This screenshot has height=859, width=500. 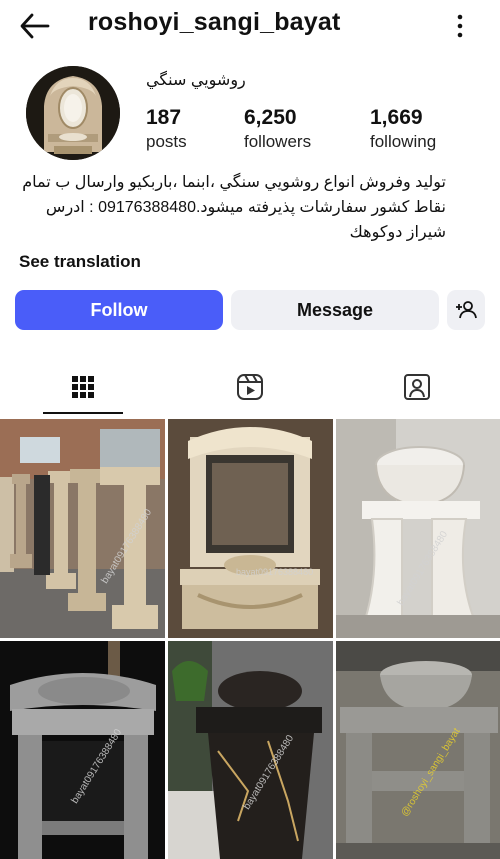 What do you see at coordinates (403, 141) in the screenshot?
I see `stat-following-label: following` at bounding box center [403, 141].